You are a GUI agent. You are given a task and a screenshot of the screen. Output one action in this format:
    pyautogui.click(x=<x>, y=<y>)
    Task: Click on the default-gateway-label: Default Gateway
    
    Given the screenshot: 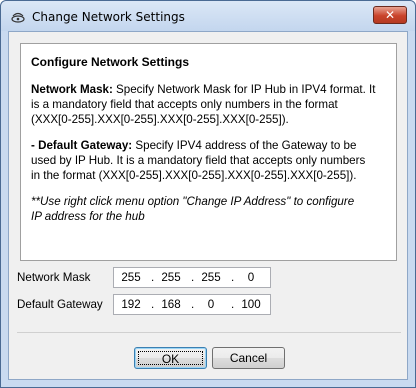 What is the action you would take?
    pyautogui.click(x=60, y=304)
    